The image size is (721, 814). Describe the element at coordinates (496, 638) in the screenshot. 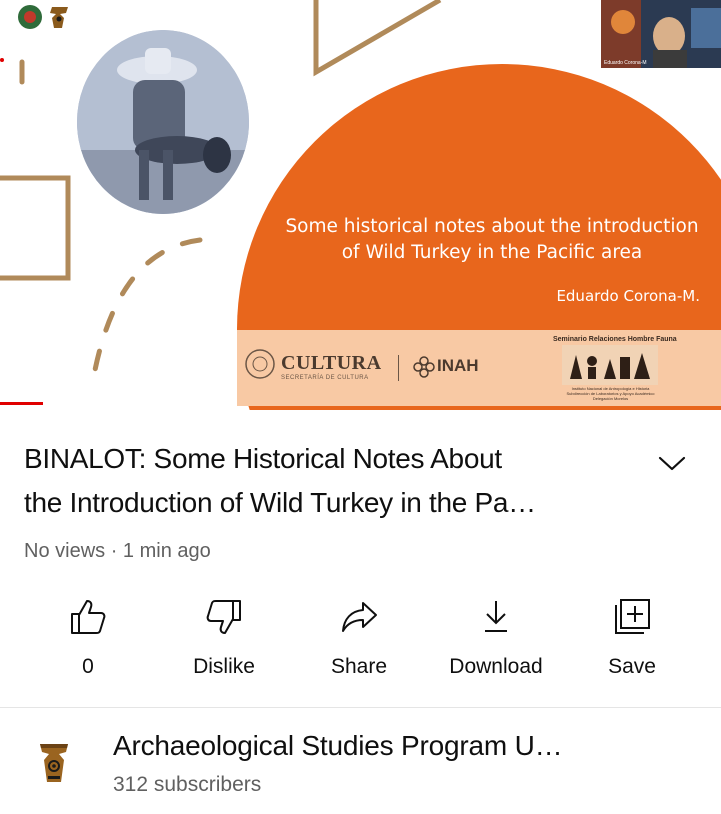

I see `download-button: Download` at that location.